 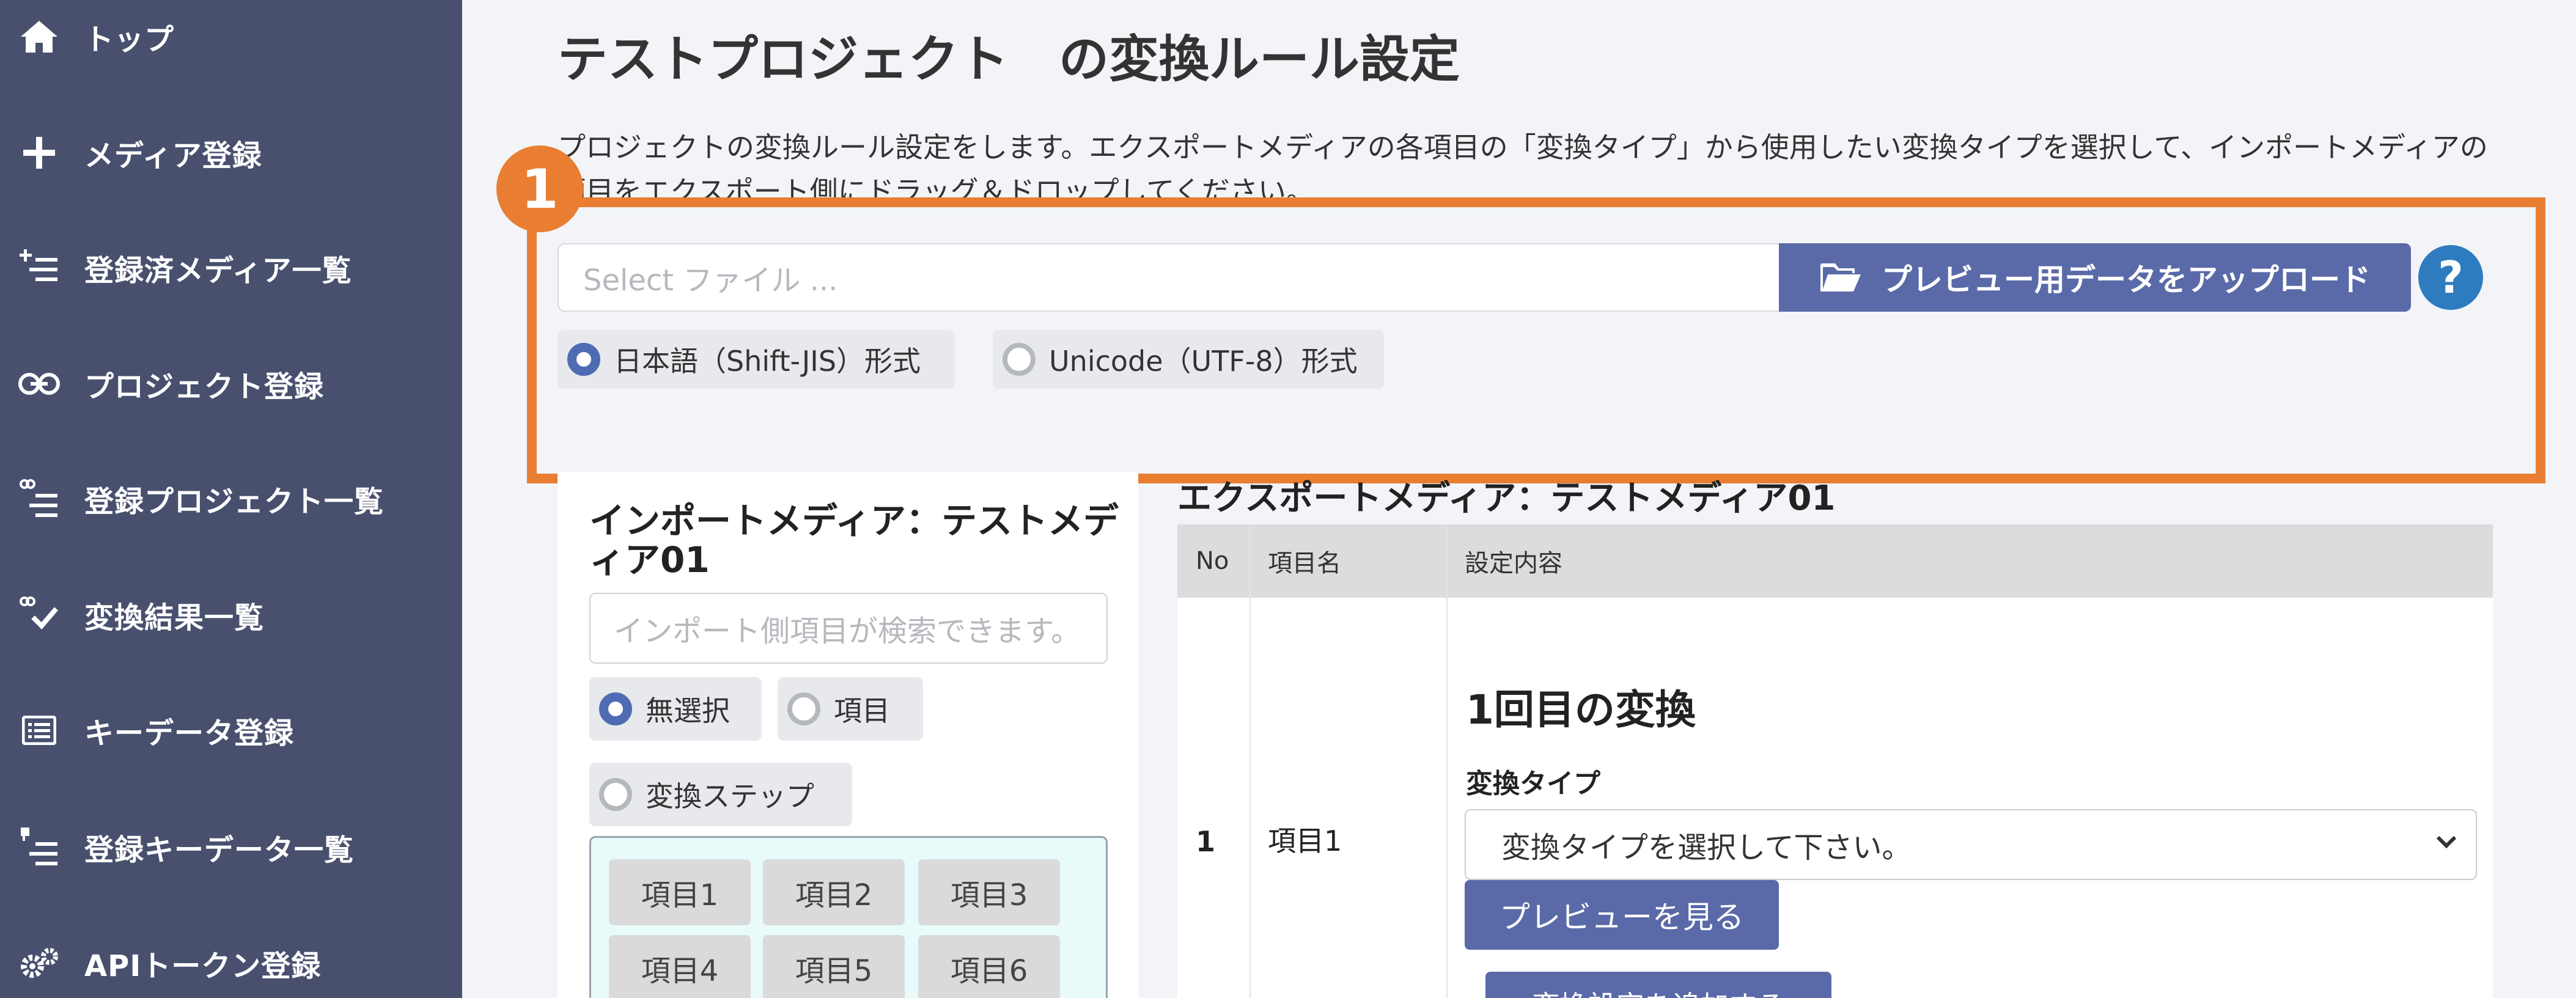 I want to click on conversion-type-label: 変換タイプ, so click(x=1533, y=783).